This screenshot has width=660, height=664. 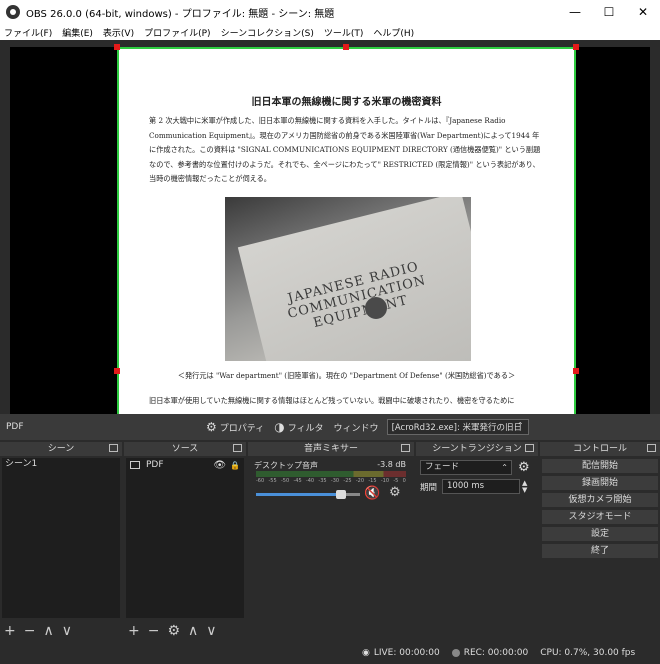 I want to click on volume-fill, so click(x=299, y=494).